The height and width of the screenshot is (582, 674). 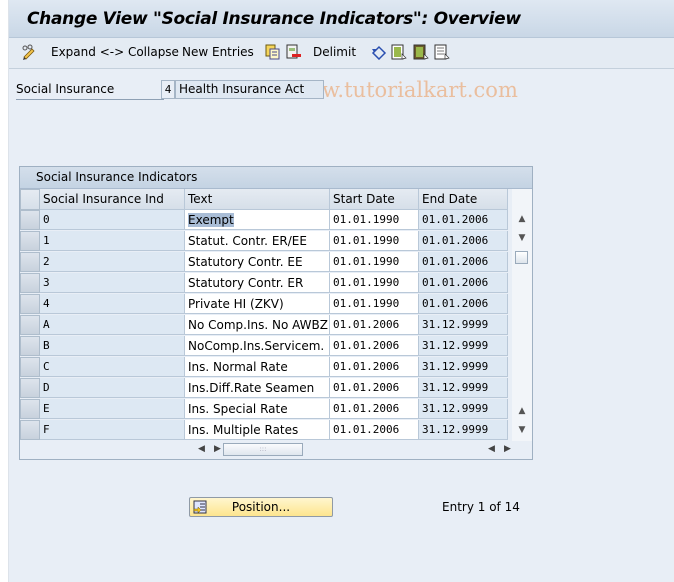 What do you see at coordinates (257, 367) in the screenshot?
I see `cell-text: Ins. Normal Rate` at bounding box center [257, 367].